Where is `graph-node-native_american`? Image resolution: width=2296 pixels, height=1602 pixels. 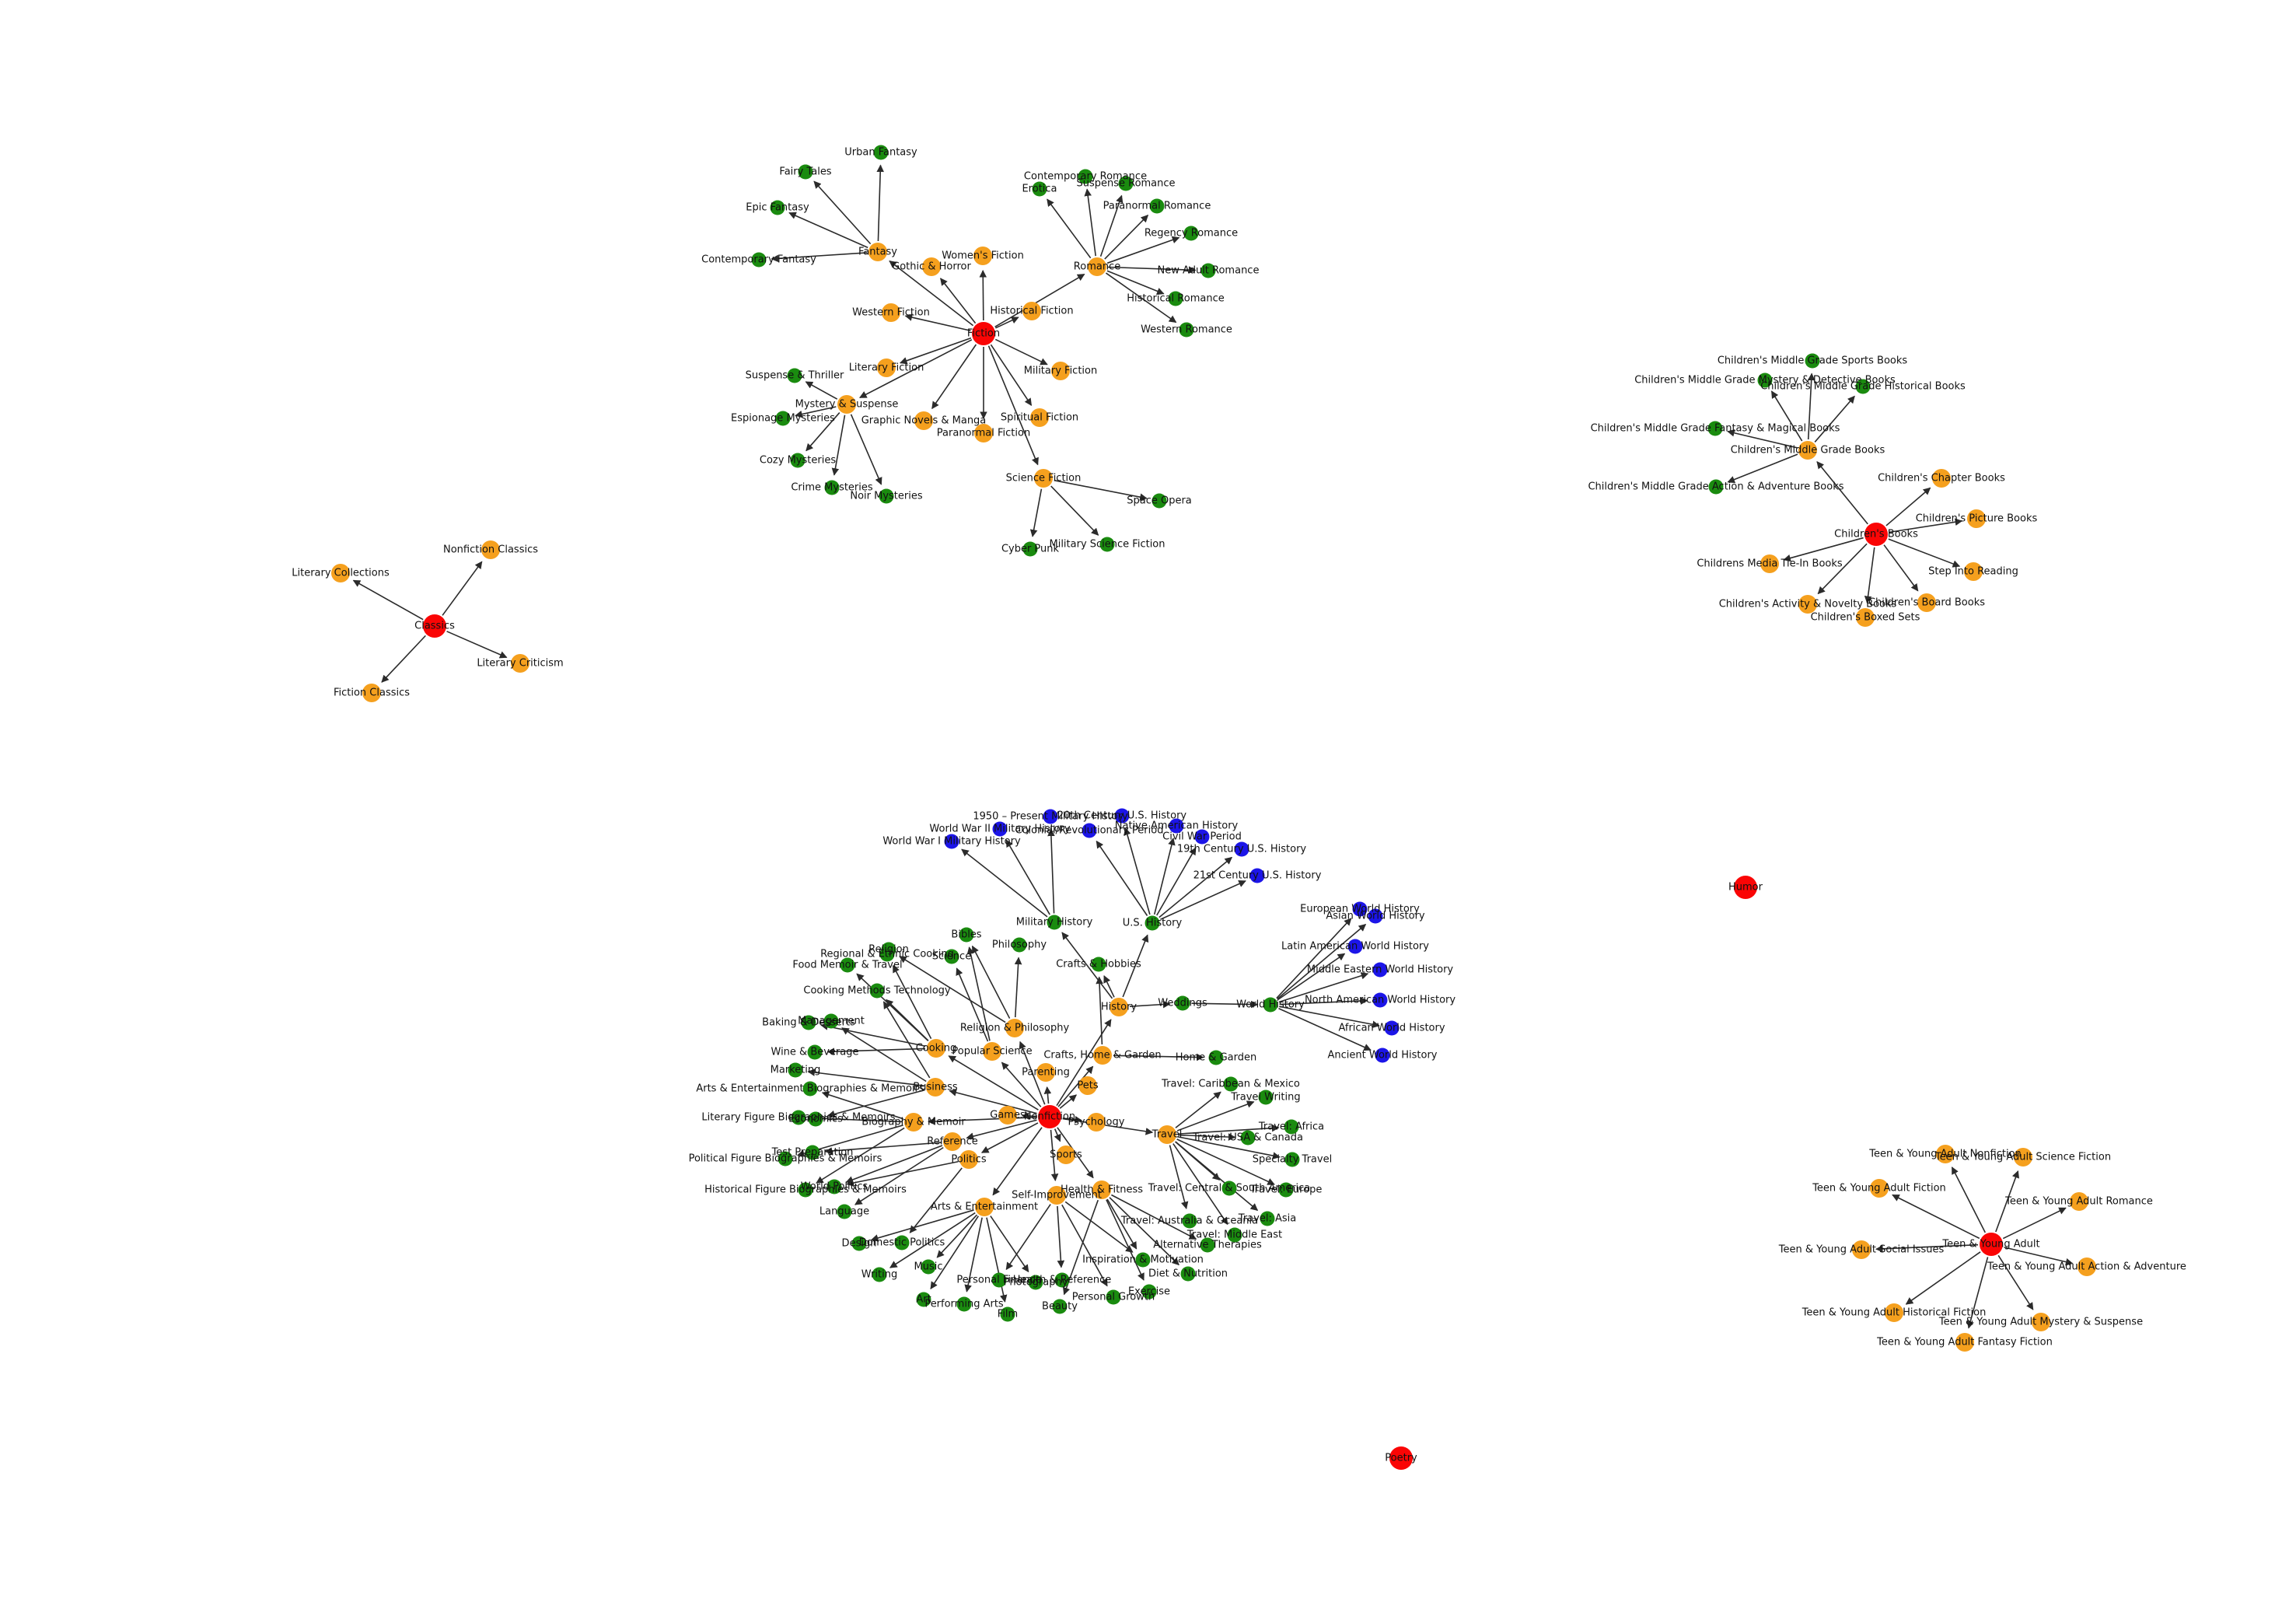 graph-node-native_american is located at coordinates (1176, 826).